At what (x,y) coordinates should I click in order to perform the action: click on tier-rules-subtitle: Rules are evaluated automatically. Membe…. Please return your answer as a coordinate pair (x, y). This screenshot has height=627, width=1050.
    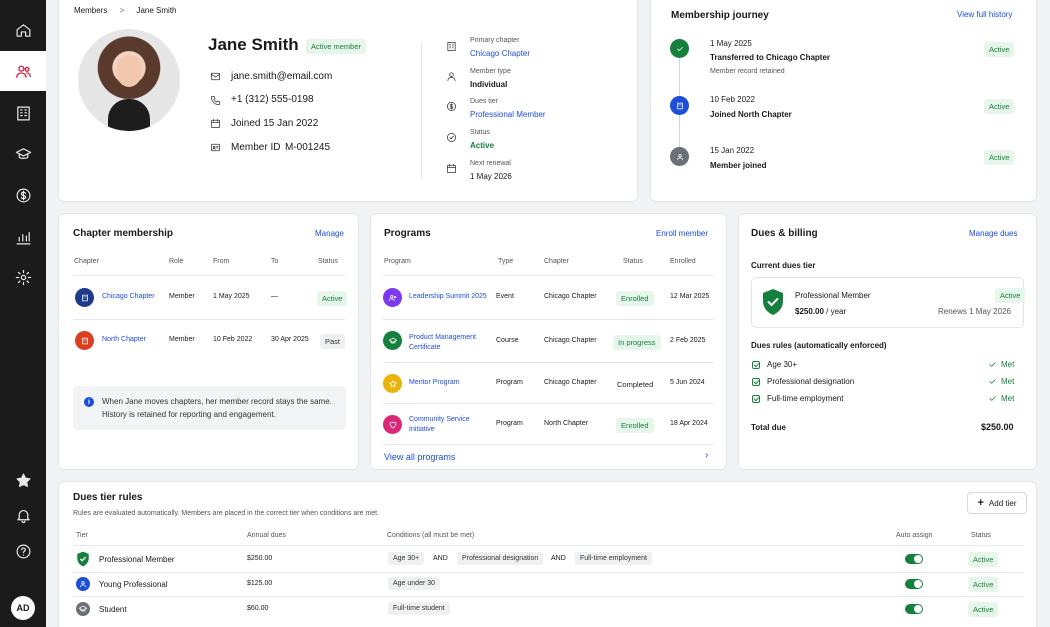
    Looking at the image, I should click on (226, 513).